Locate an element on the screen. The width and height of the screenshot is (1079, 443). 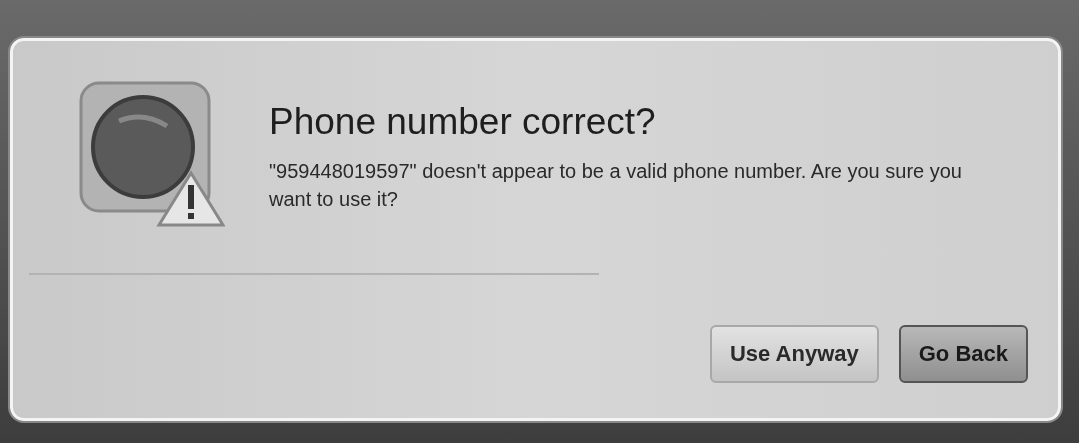
dialog-button: Use Anyway is located at coordinates (794, 354).